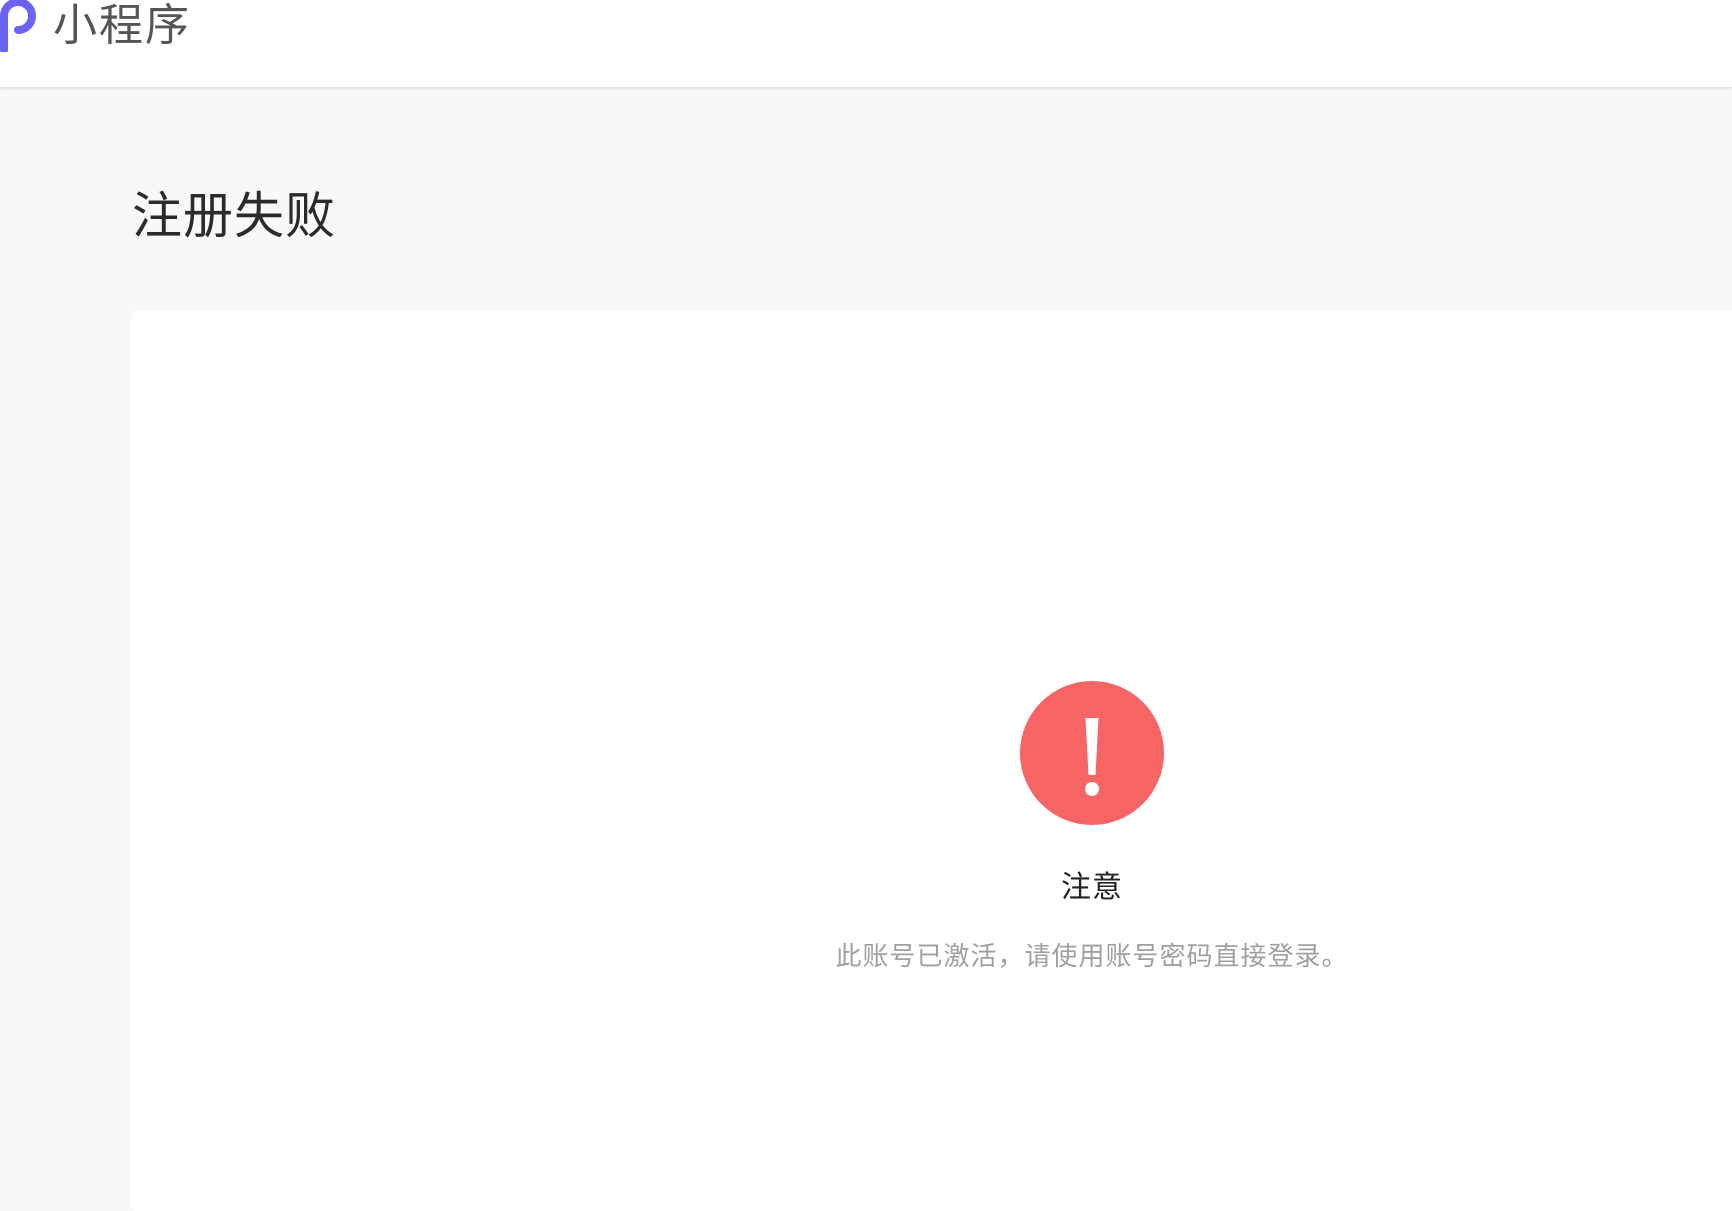  I want to click on result-description: 此账号已激活，请使用账号密码直接登录。, so click(1092, 957).